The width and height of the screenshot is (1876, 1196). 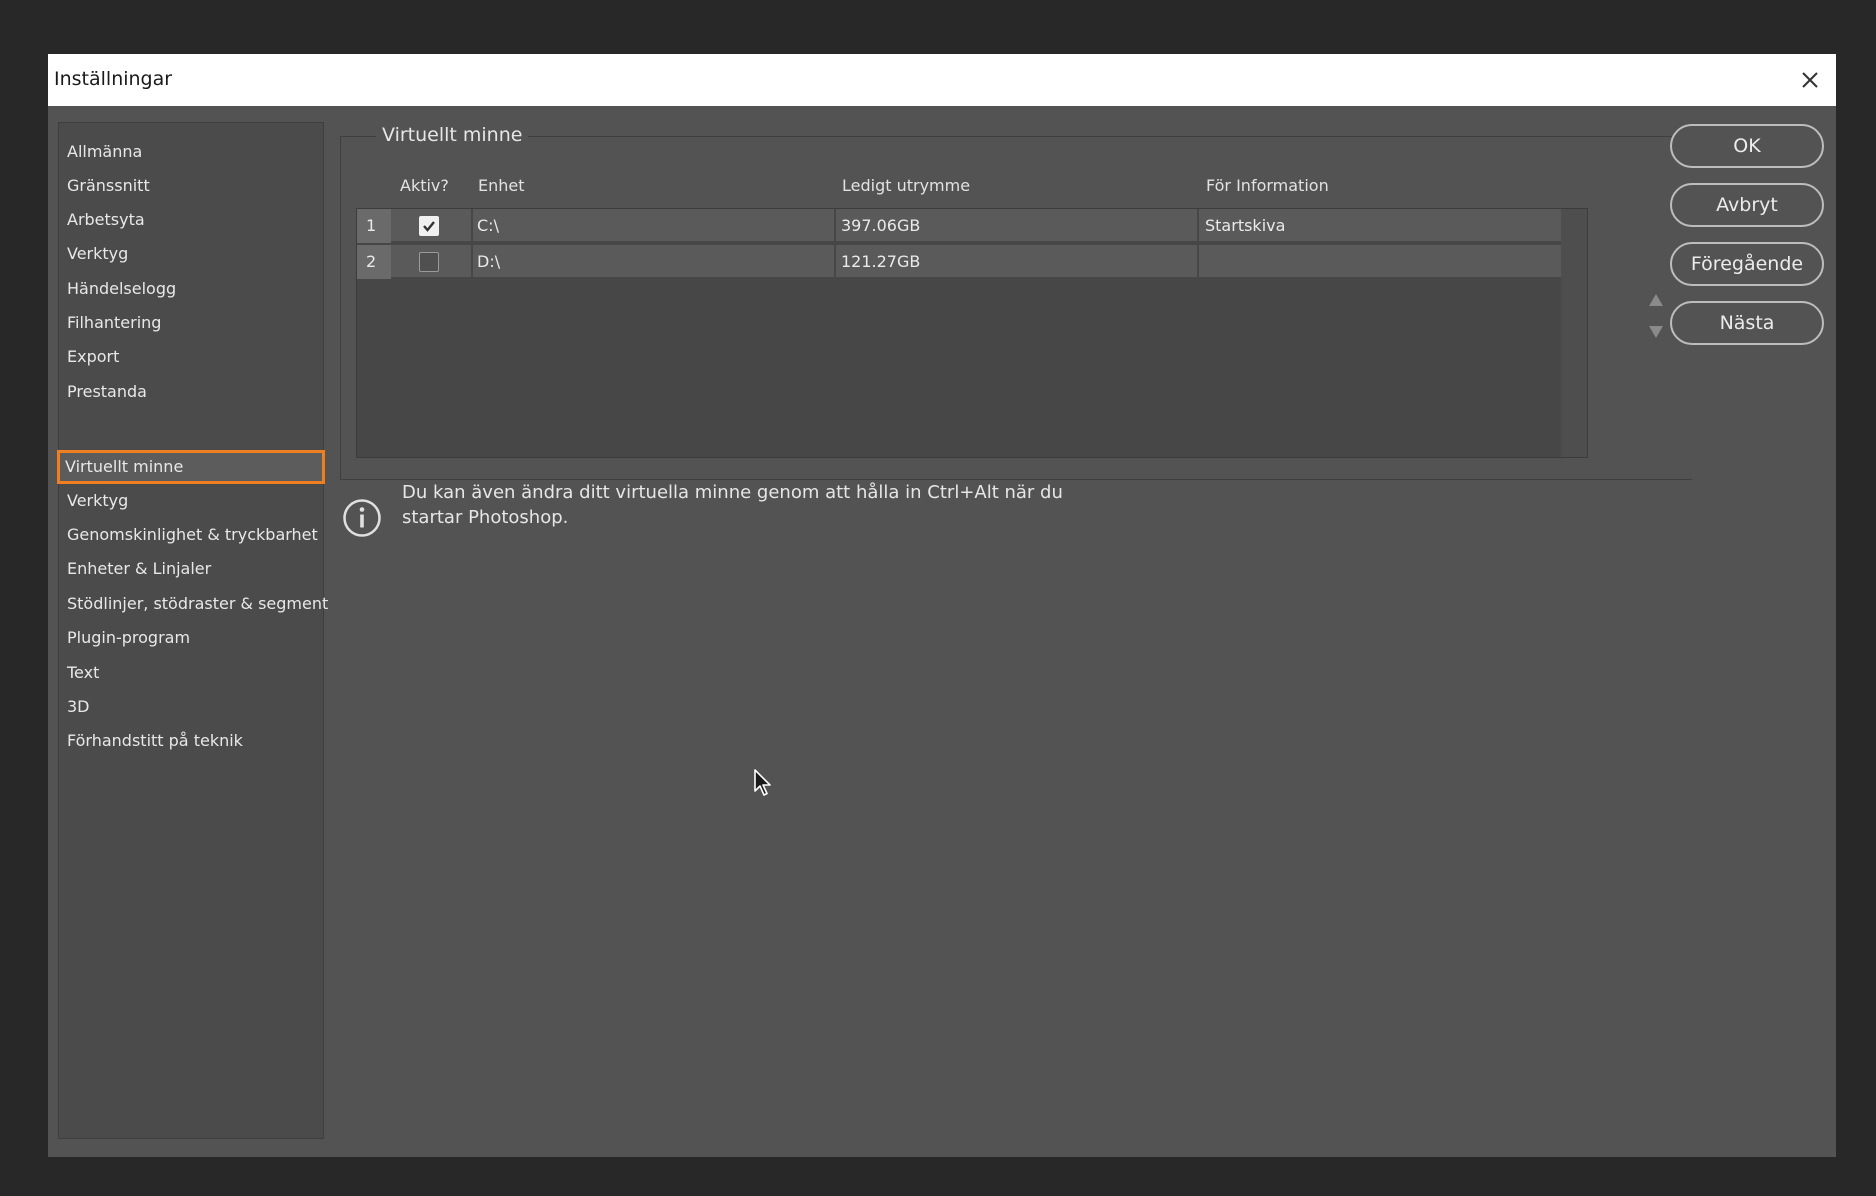 What do you see at coordinates (374, 226) in the screenshot?
I see `row-number: 1` at bounding box center [374, 226].